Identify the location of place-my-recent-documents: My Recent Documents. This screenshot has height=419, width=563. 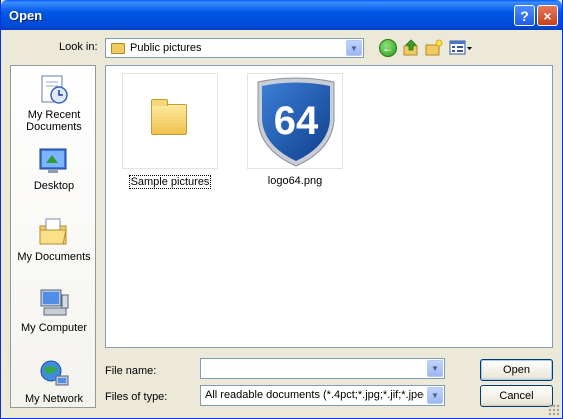
(54, 103).